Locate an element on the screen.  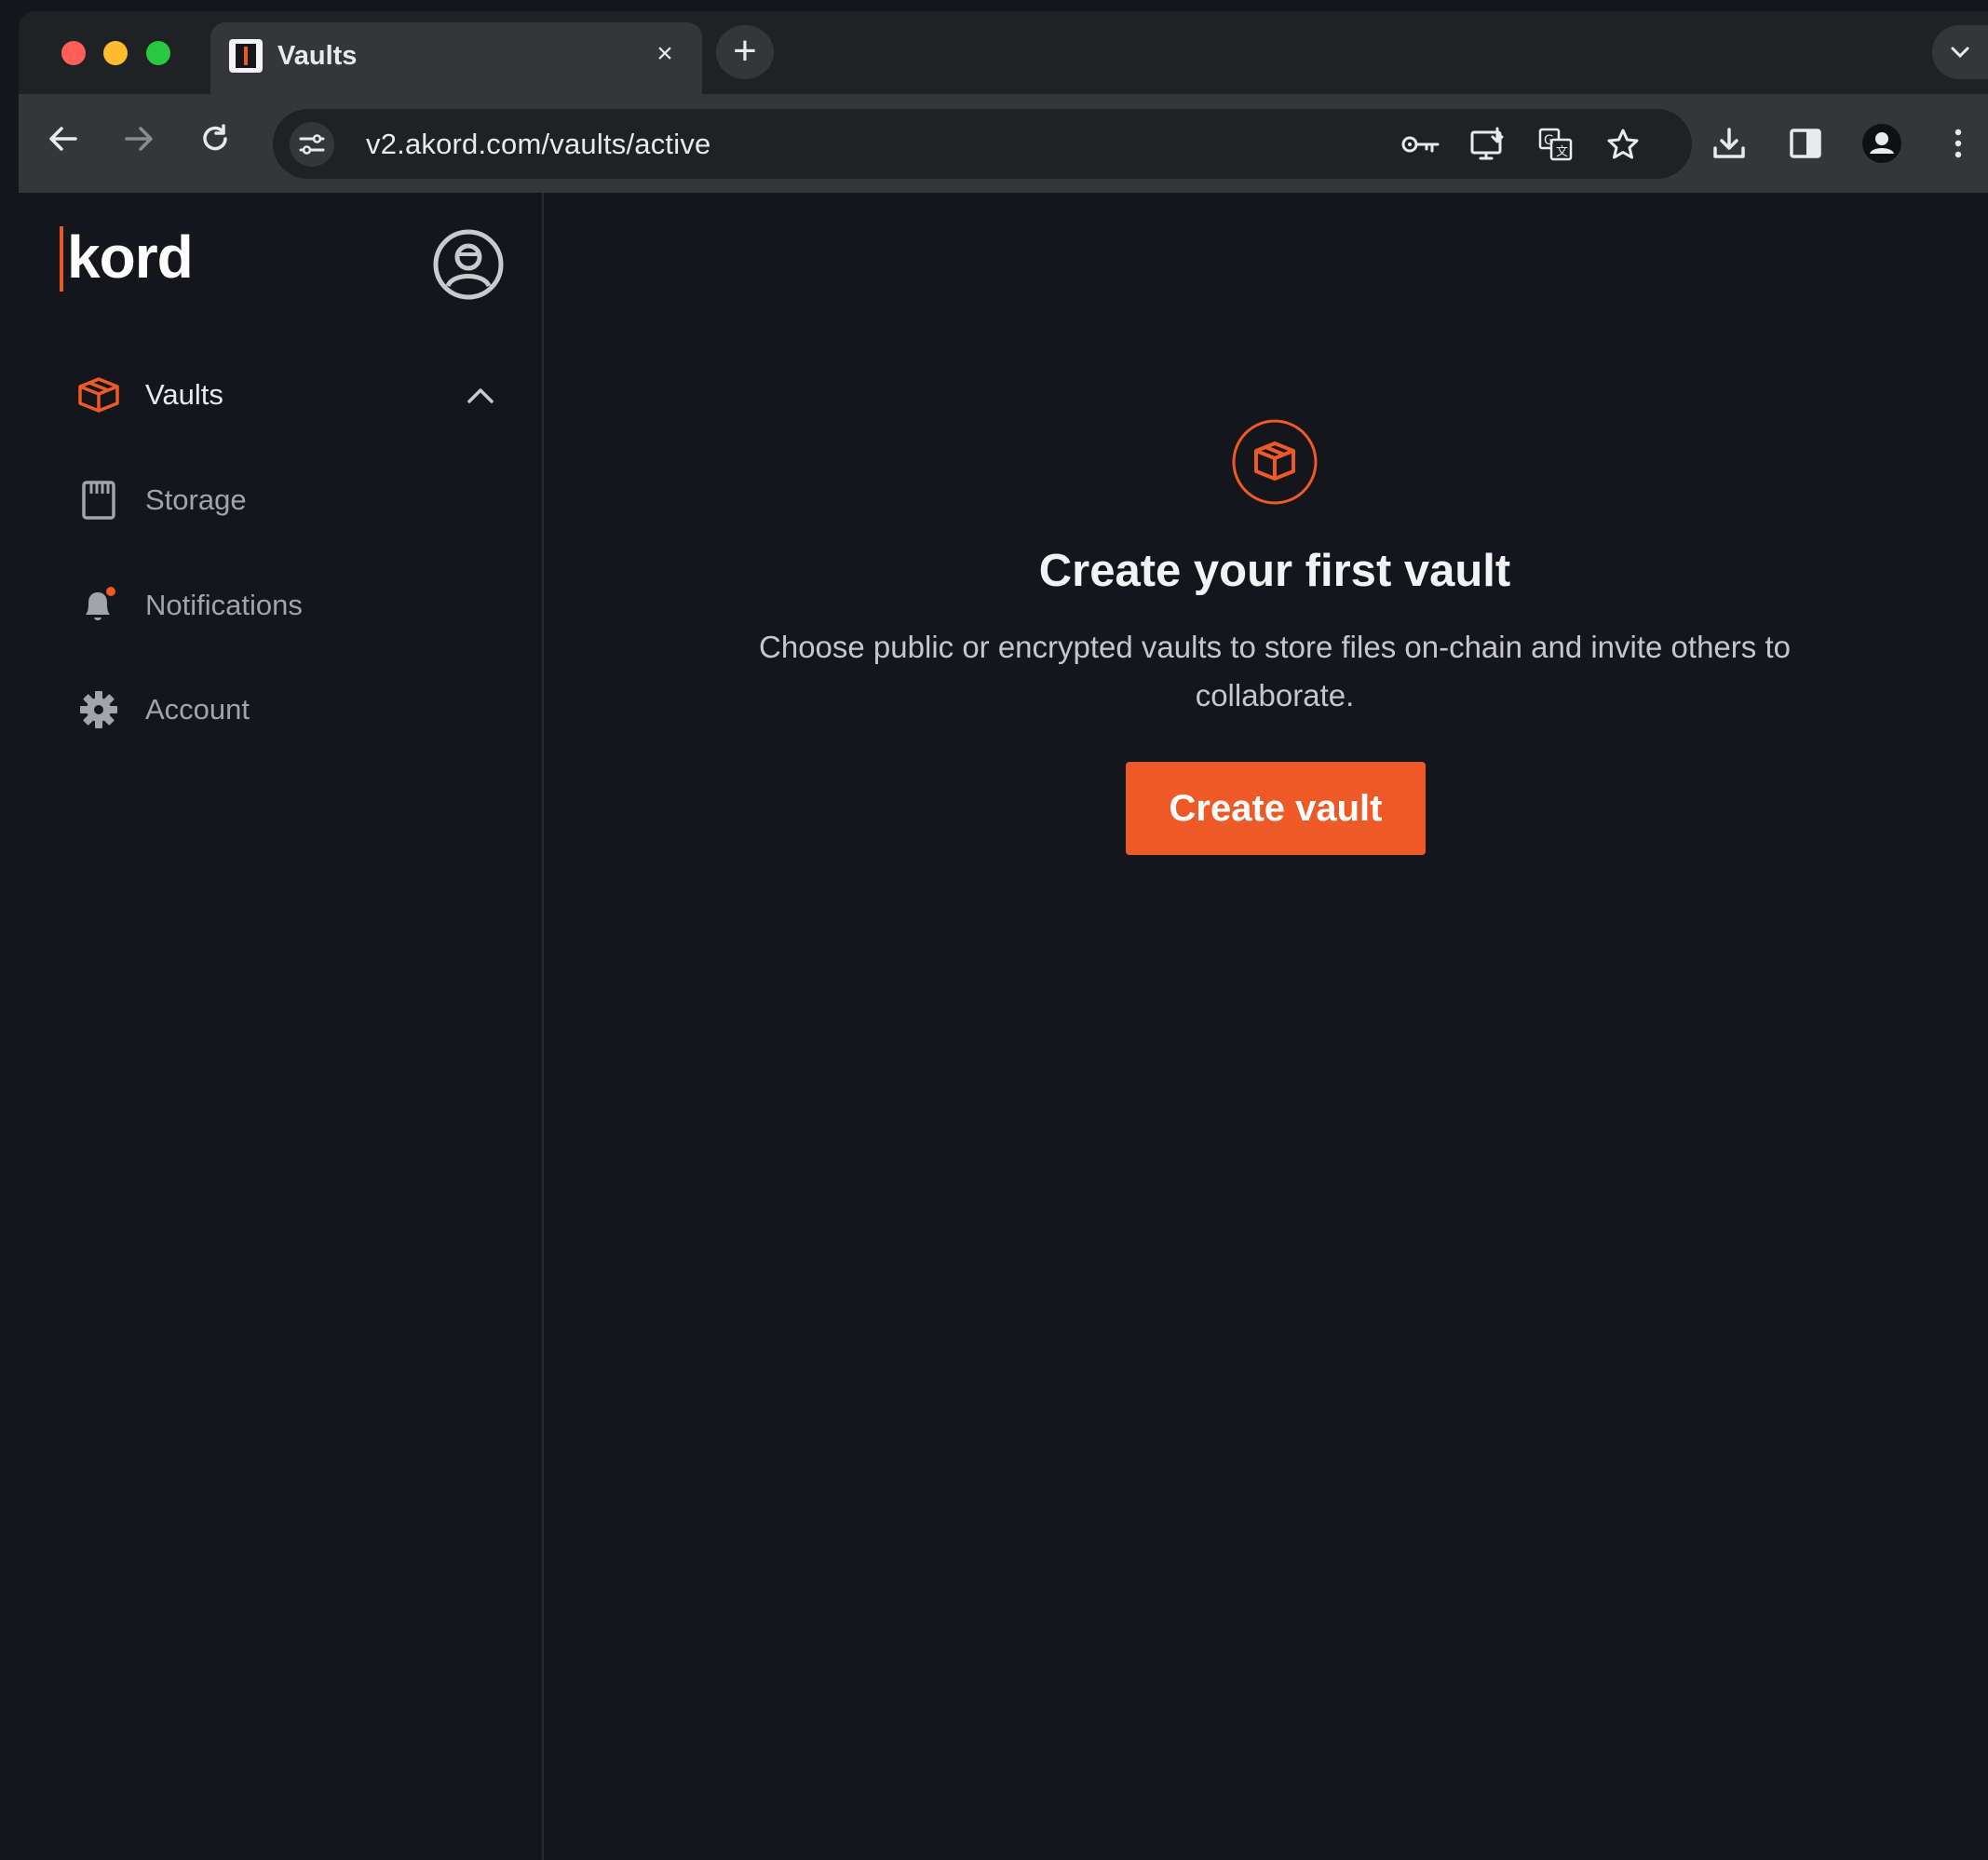
tab-title: Vaults is located at coordinates (317, 56).